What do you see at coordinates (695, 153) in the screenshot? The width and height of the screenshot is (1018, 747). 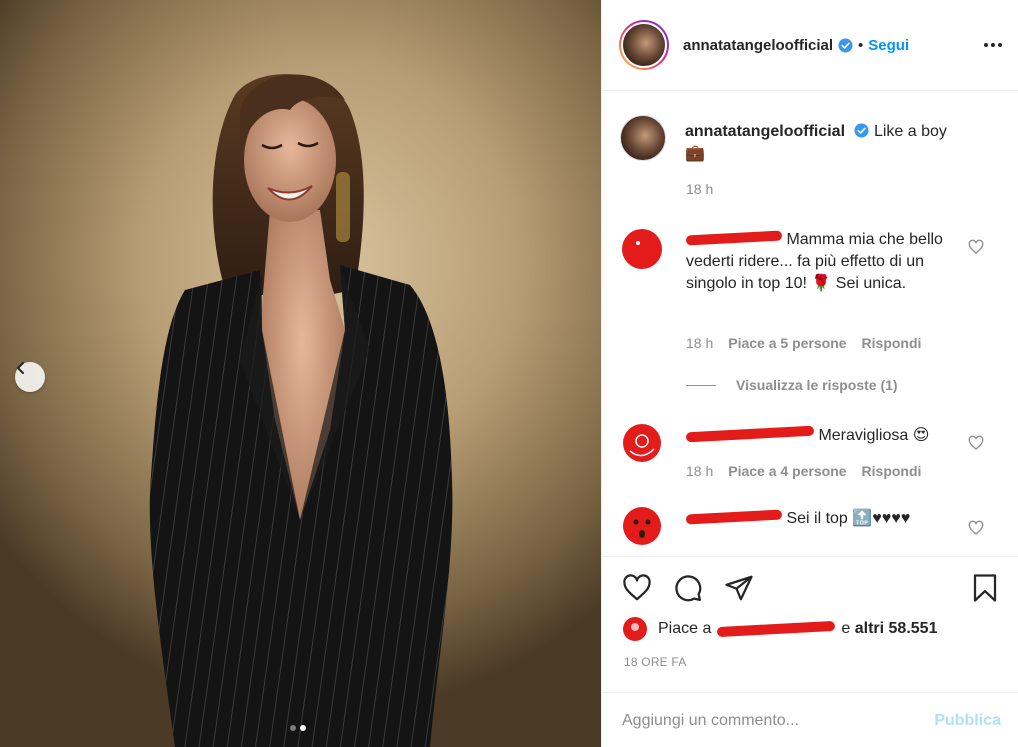 I see `caption-emoji: 💼` at bounding box center [695, 153].